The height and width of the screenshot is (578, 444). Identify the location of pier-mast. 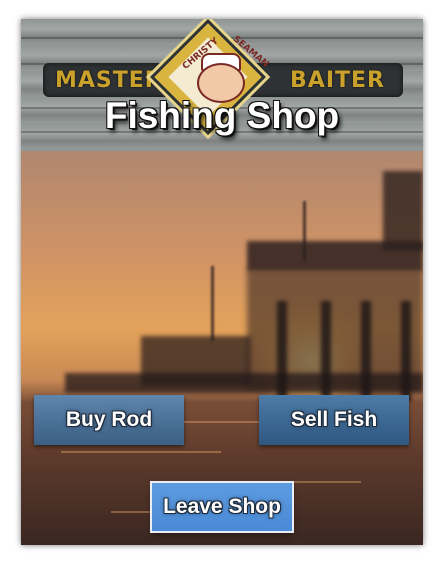
(212, 303).